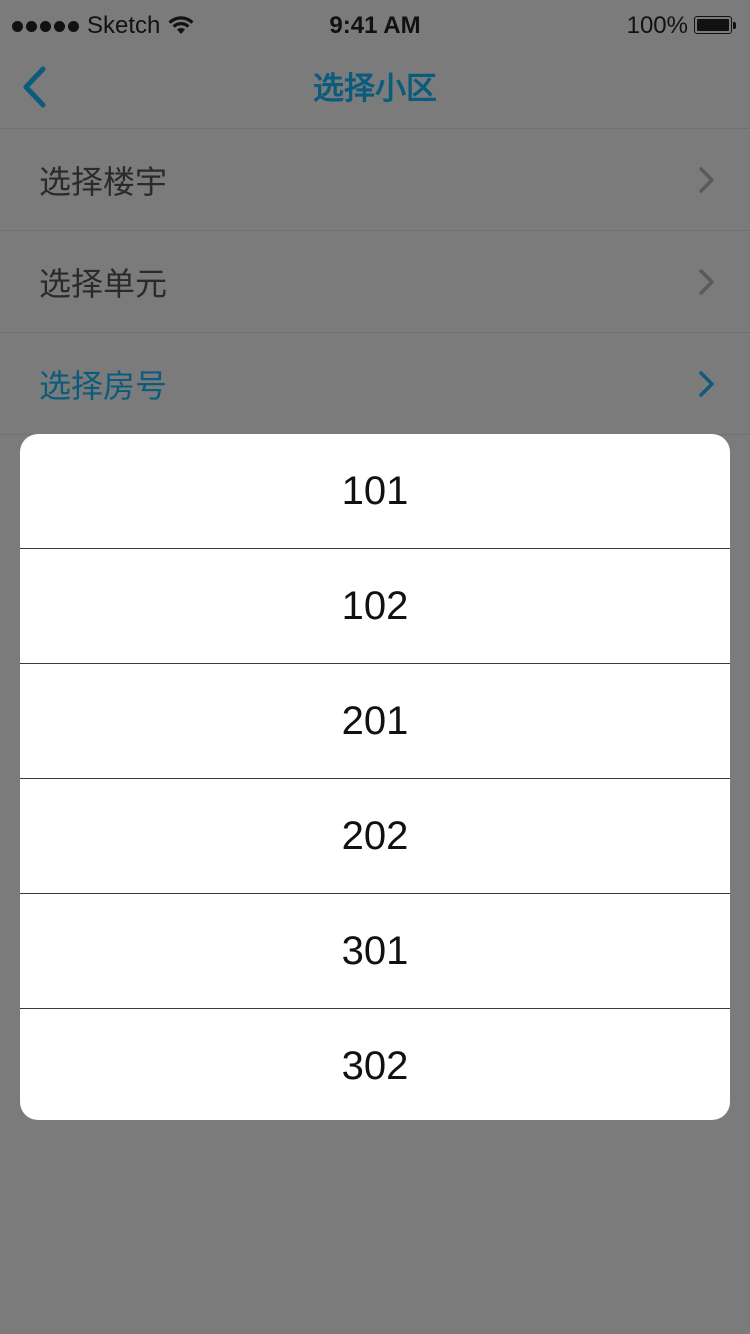 This screenshot has height=1334, width=750. What do you see at coordinates (375, 180) in the screenshot?
I see `menu-item-building: 选择楼宇` at bounding box center [375, 180].